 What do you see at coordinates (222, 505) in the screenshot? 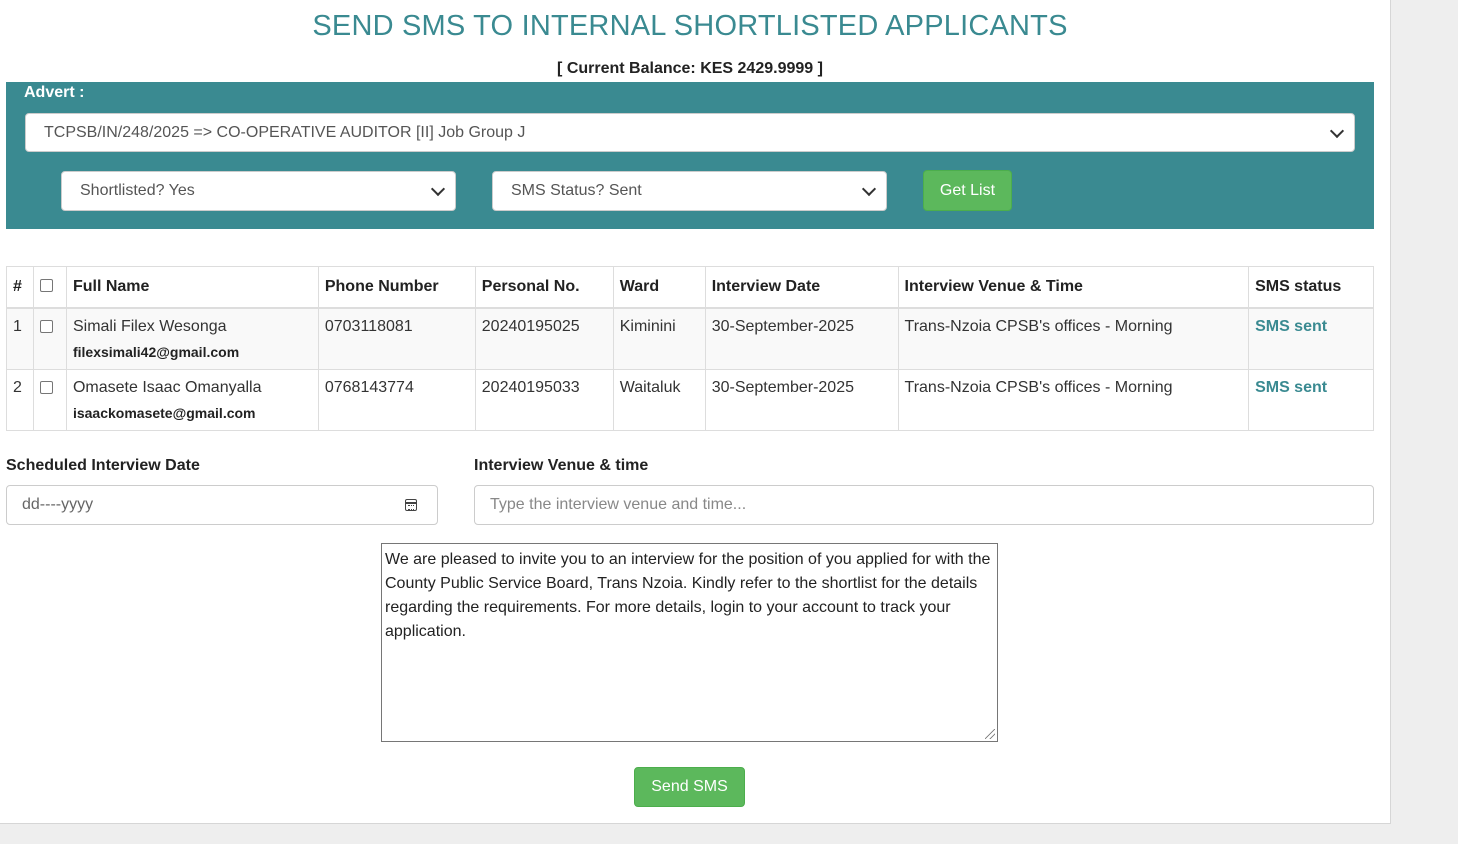
I see `interview-date-input: dd----yyyy` at bounding box center [222, 505].